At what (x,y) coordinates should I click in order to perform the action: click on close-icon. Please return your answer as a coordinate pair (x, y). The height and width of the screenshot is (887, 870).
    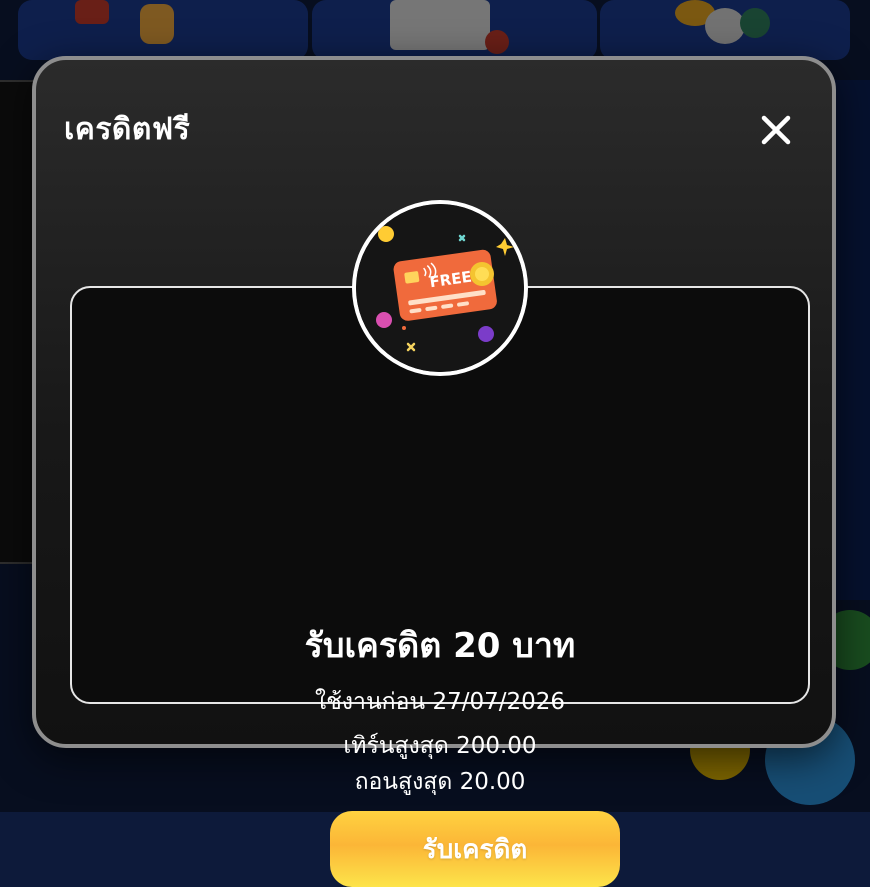
    Looking at the image, I should click on (776, 130).